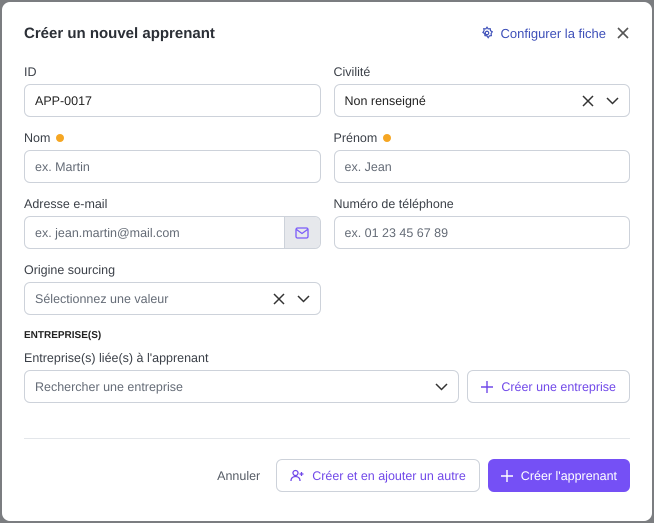 The width and height of the screenshot is (654, 523). I want to click on cancel-button: Annuler, so click(238, 475).